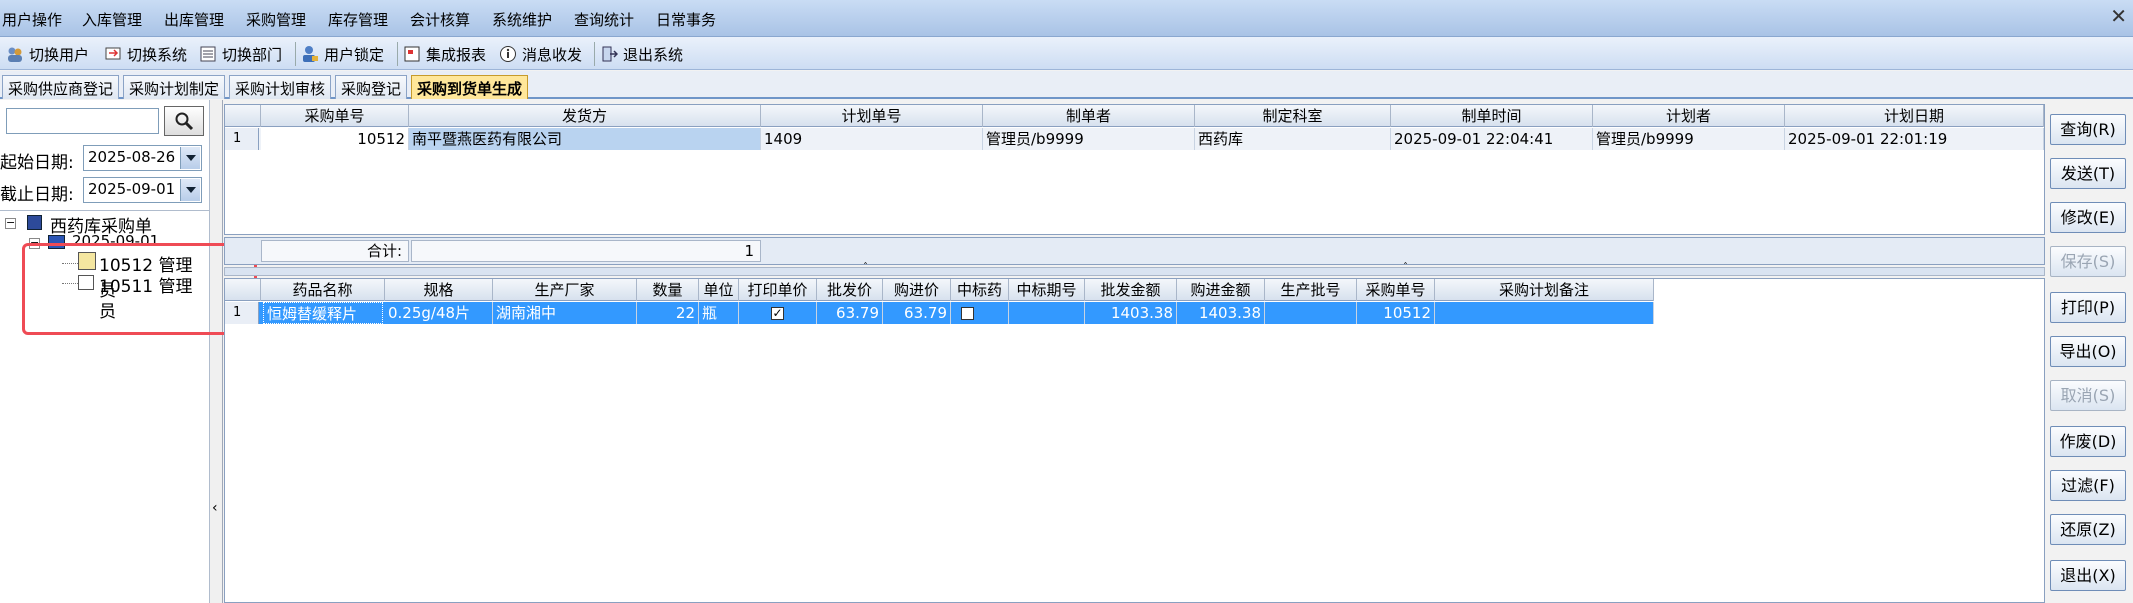 Image resolution: width=2133 pixels, height=603 pixels. What do you see at coordinates (565, 313) in the screenshot?
I see `cell-manufacturer: 湖南湘中` at bounding box center [565, 313].